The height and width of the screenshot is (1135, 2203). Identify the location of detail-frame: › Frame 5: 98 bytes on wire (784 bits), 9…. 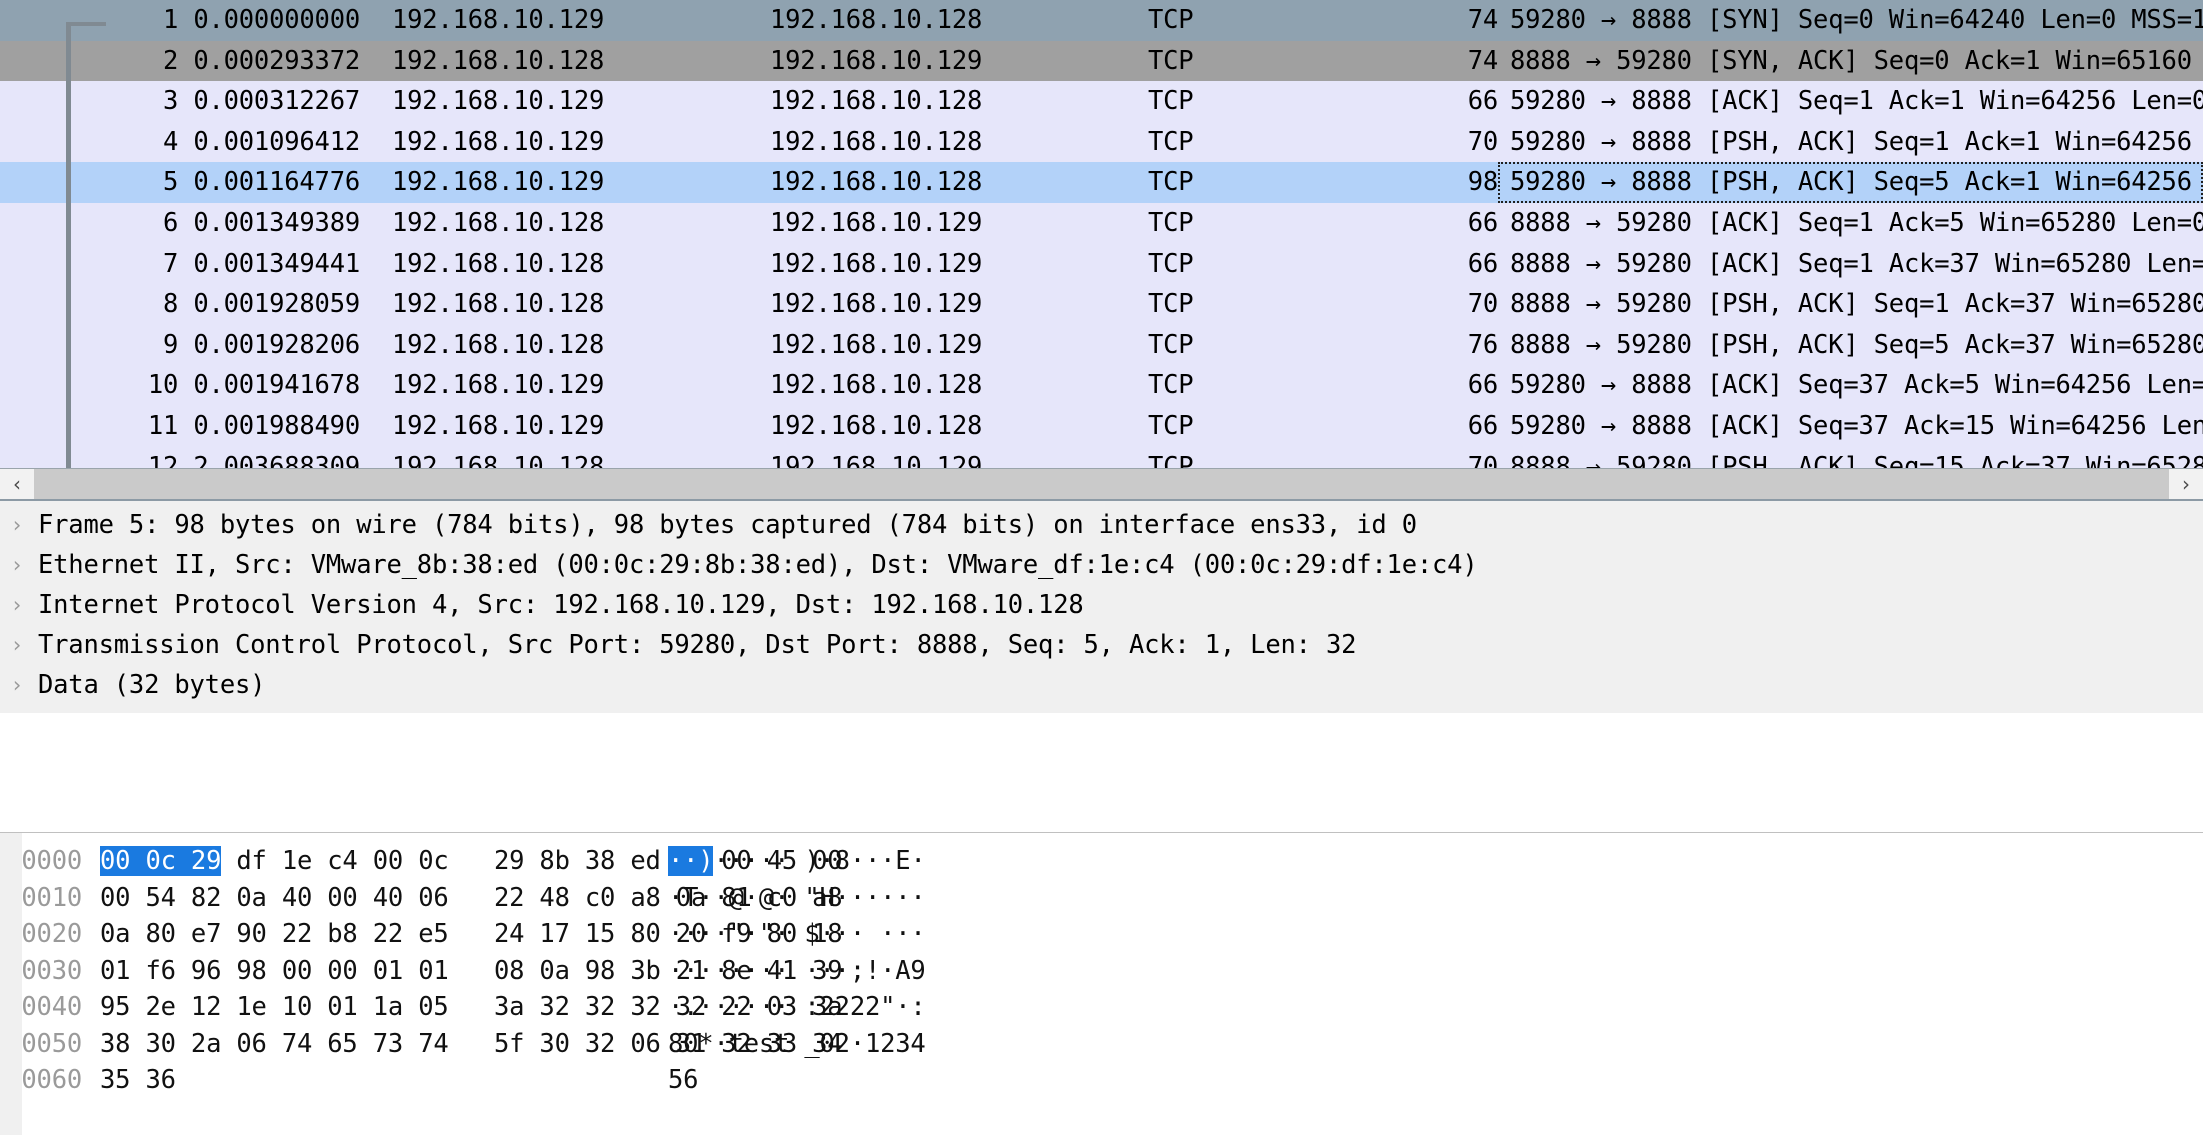
(1101, 525).